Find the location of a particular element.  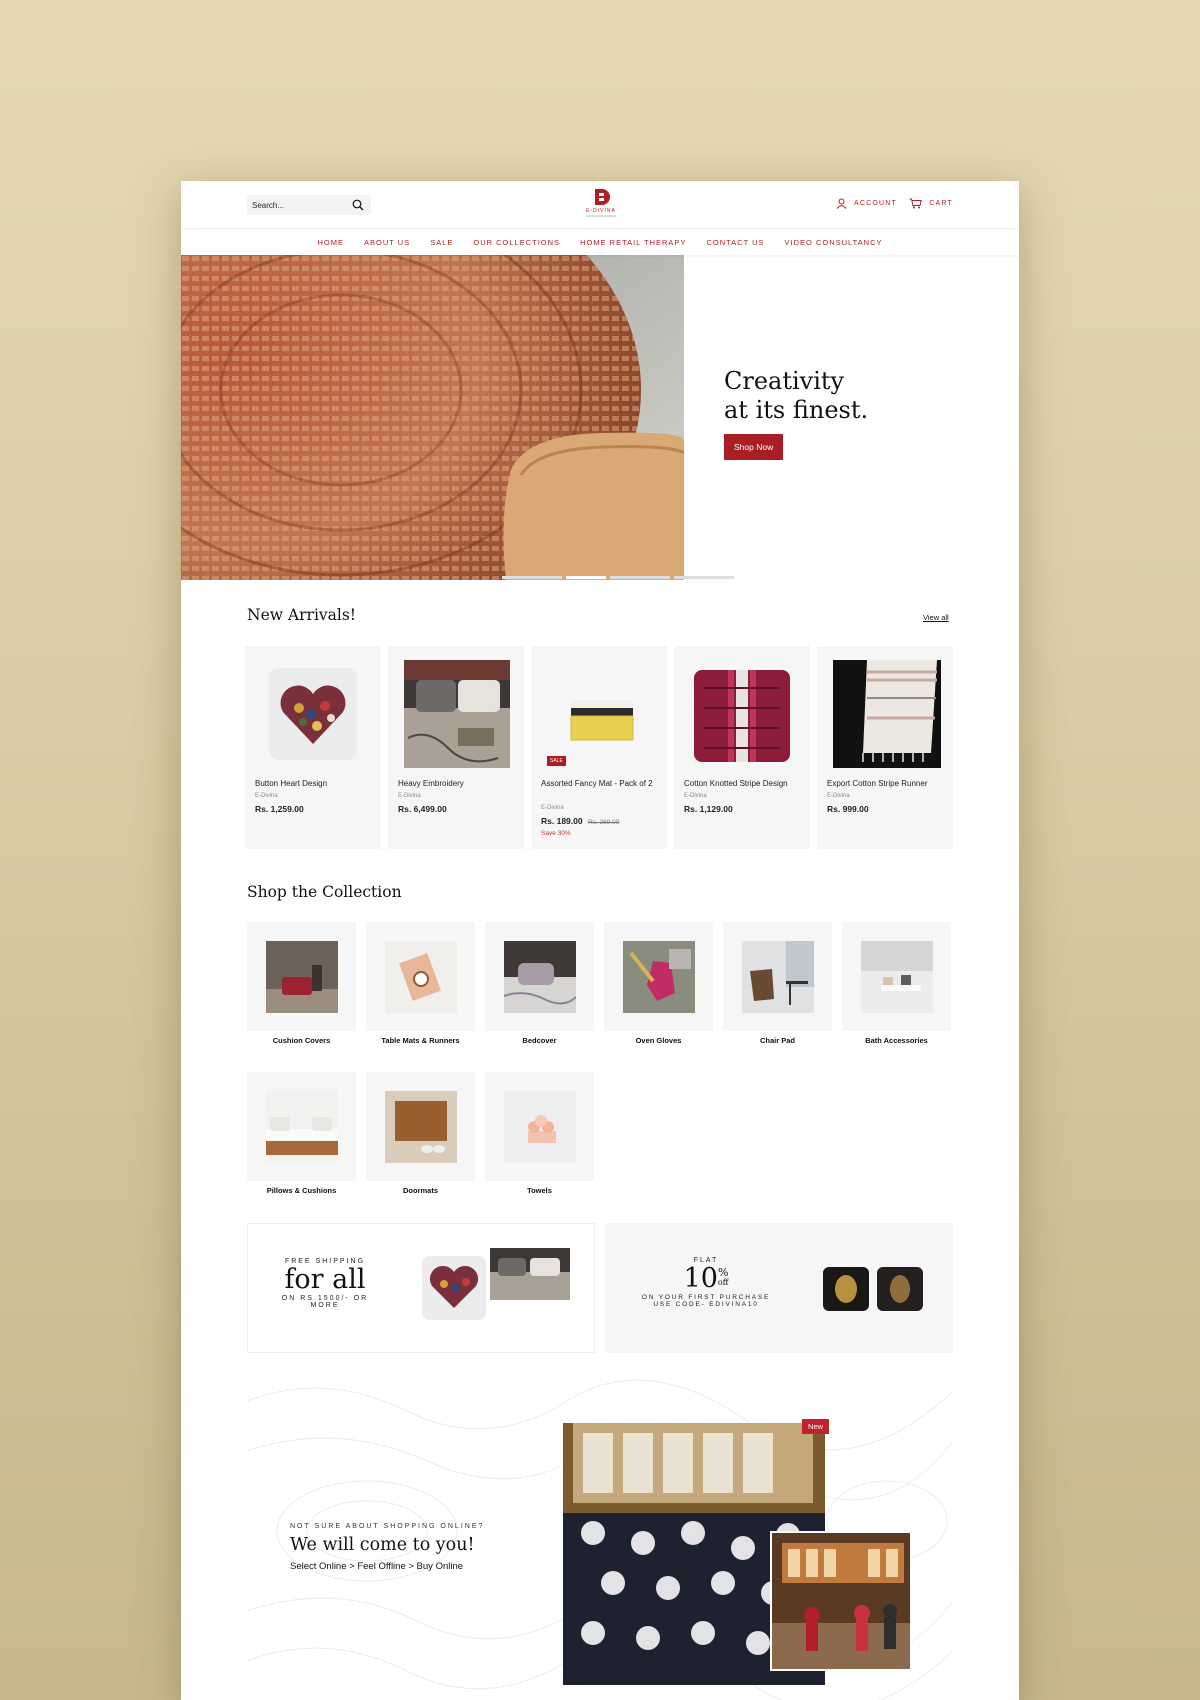

search-input is located at coordinates (297, 205).